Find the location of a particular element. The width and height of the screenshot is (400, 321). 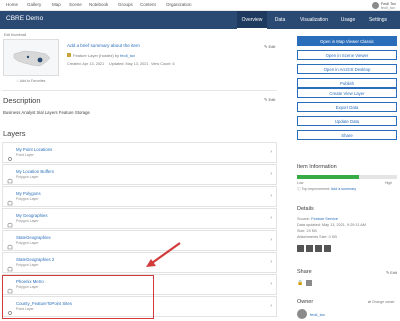

social-icons is located at coordinates (314, 248).